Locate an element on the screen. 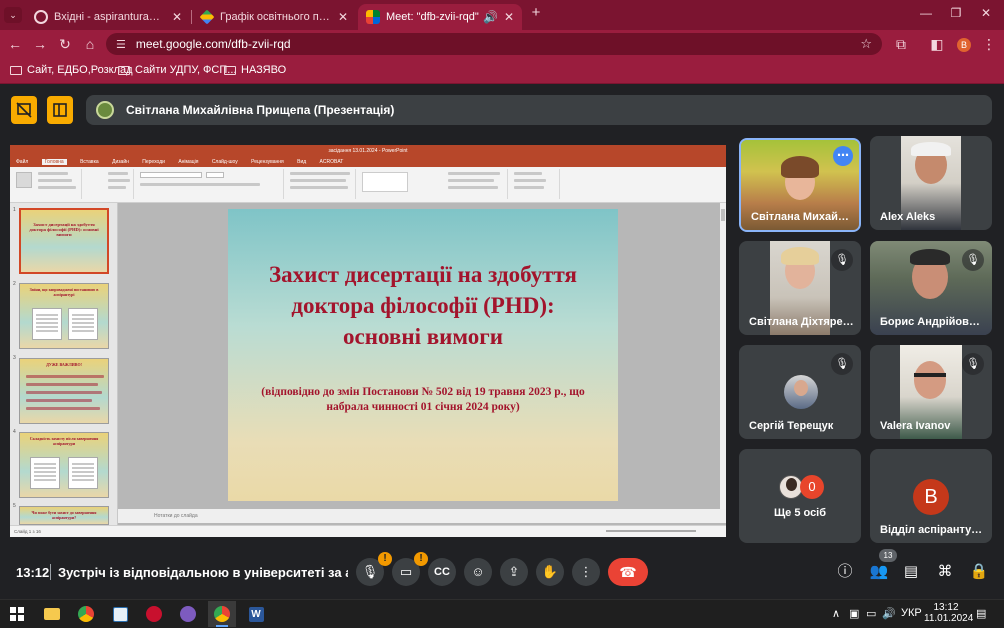 The image size is (1004, 628). ribbon-tab-active: Головна is located at coordinates (54, 162).